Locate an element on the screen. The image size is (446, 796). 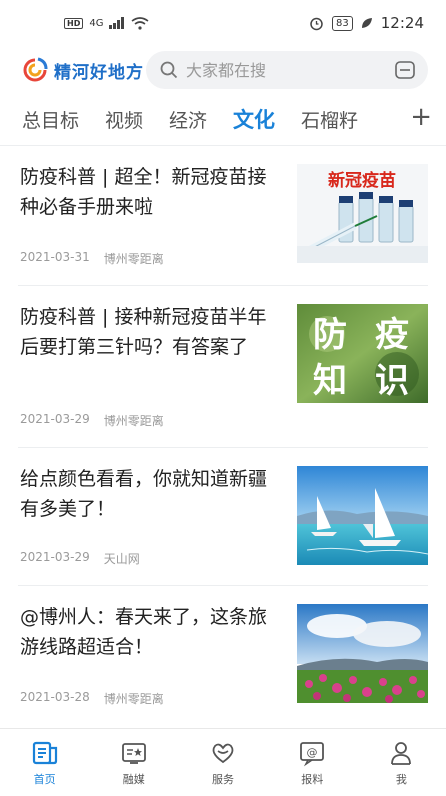
nav-label: 报料 is located at coordinates (312, 779).